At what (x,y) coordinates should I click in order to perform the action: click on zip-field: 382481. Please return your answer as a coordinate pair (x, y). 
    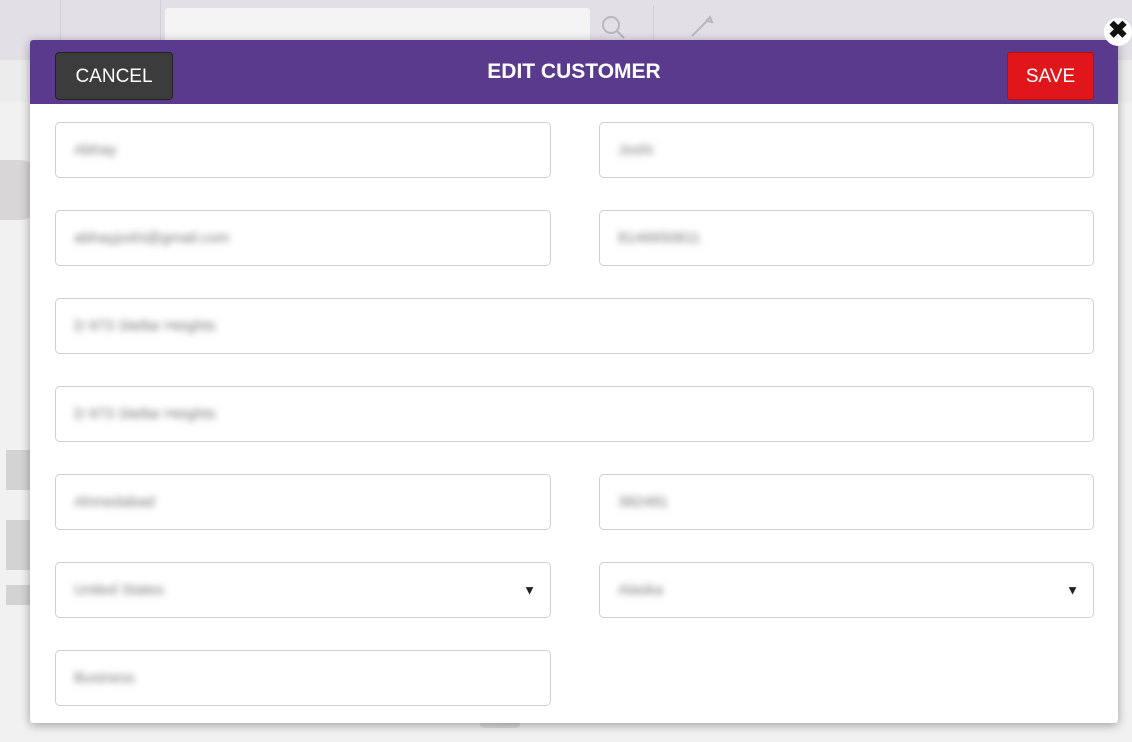
    Looking at the image, I should click on (846, 502).